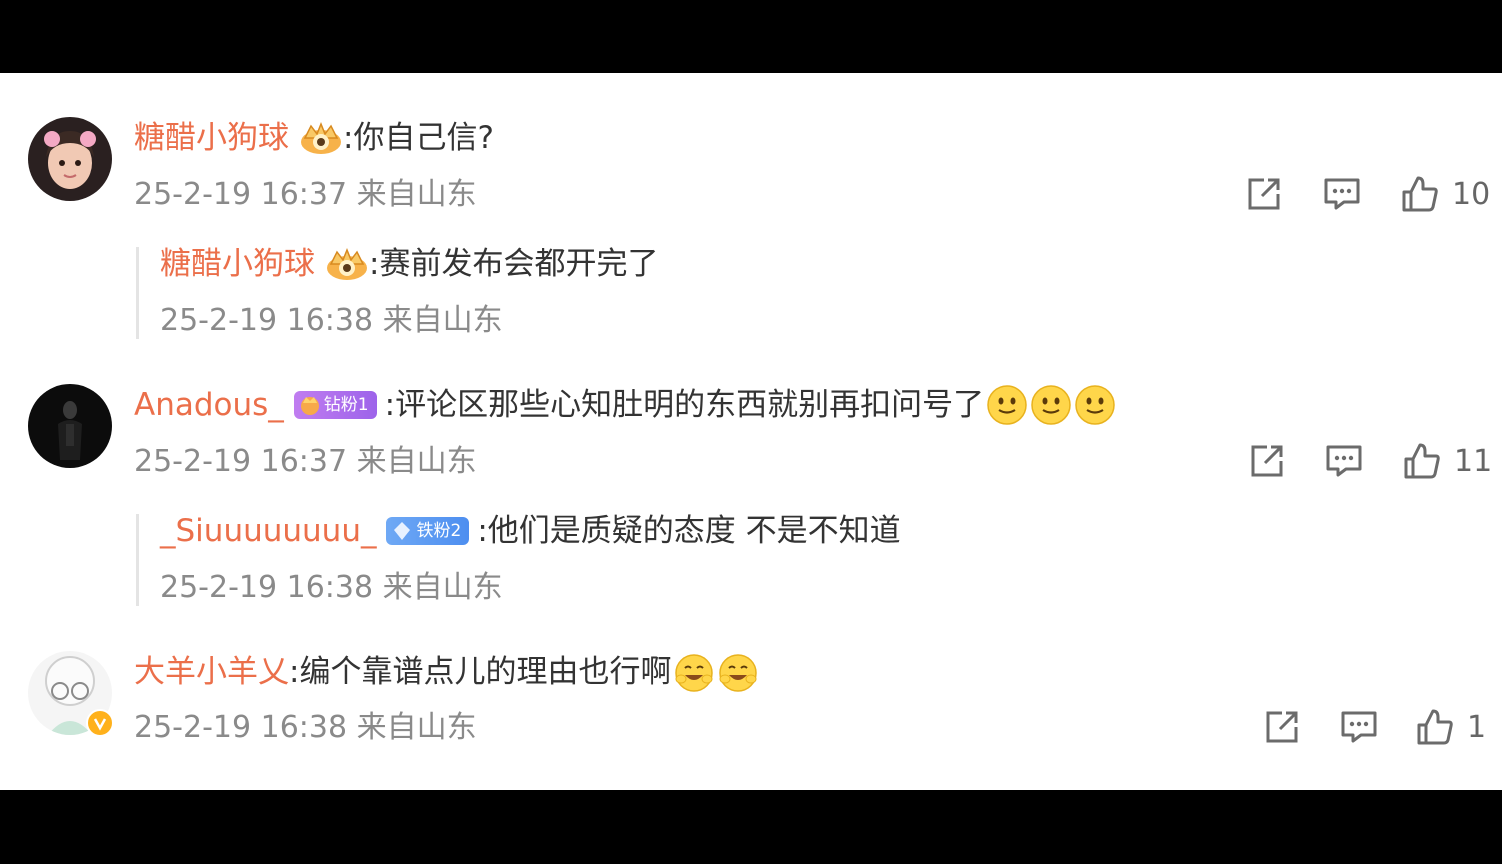 This screenshot has height=864, width=1502. What do you see at coordinates (439, 531) in the screenshot?
I see `fan-badge-label: 铁粉2` at bounding box center [439, 531].